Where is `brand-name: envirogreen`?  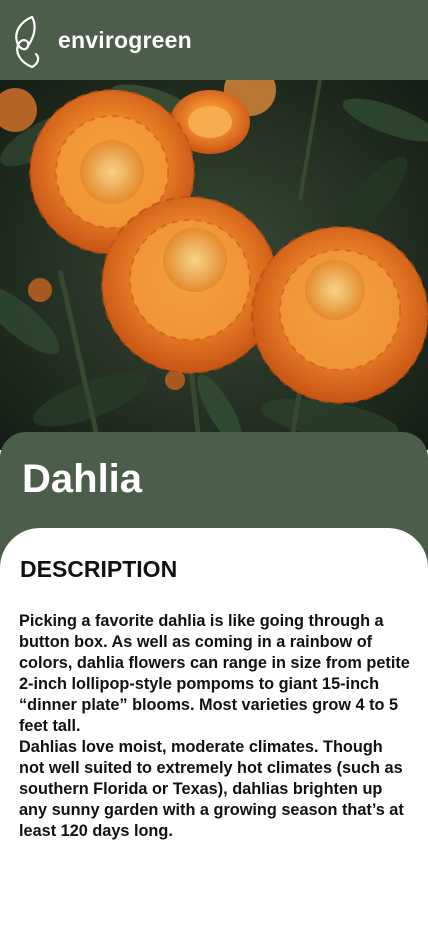
brand-name: envirogreen is located at coordinates (125, 40).